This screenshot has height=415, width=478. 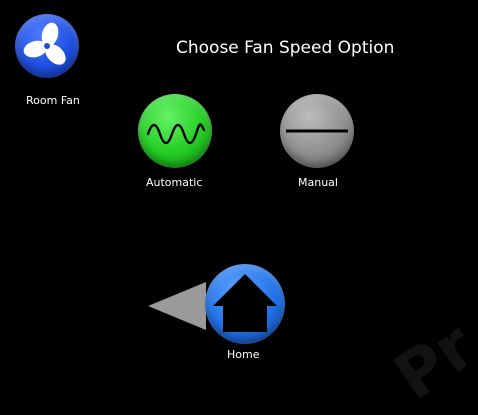 I want to click on automatic-option-button: Automatic, so click(x=178, y=144).